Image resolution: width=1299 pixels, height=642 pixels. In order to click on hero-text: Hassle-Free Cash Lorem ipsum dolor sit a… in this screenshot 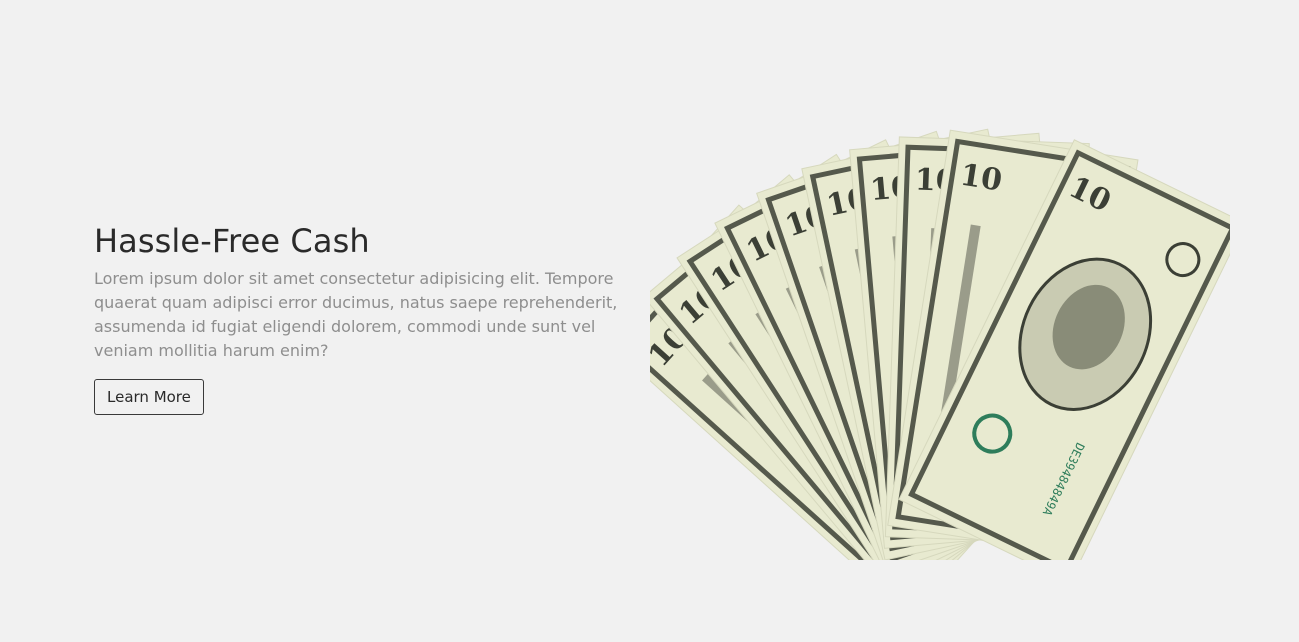, I will do `click(364, 318)`.